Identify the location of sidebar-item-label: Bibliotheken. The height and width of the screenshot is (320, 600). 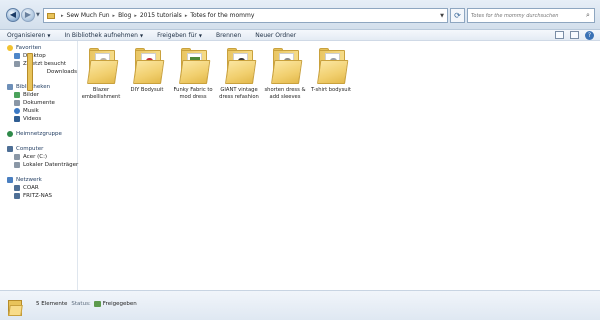
(33, 87).